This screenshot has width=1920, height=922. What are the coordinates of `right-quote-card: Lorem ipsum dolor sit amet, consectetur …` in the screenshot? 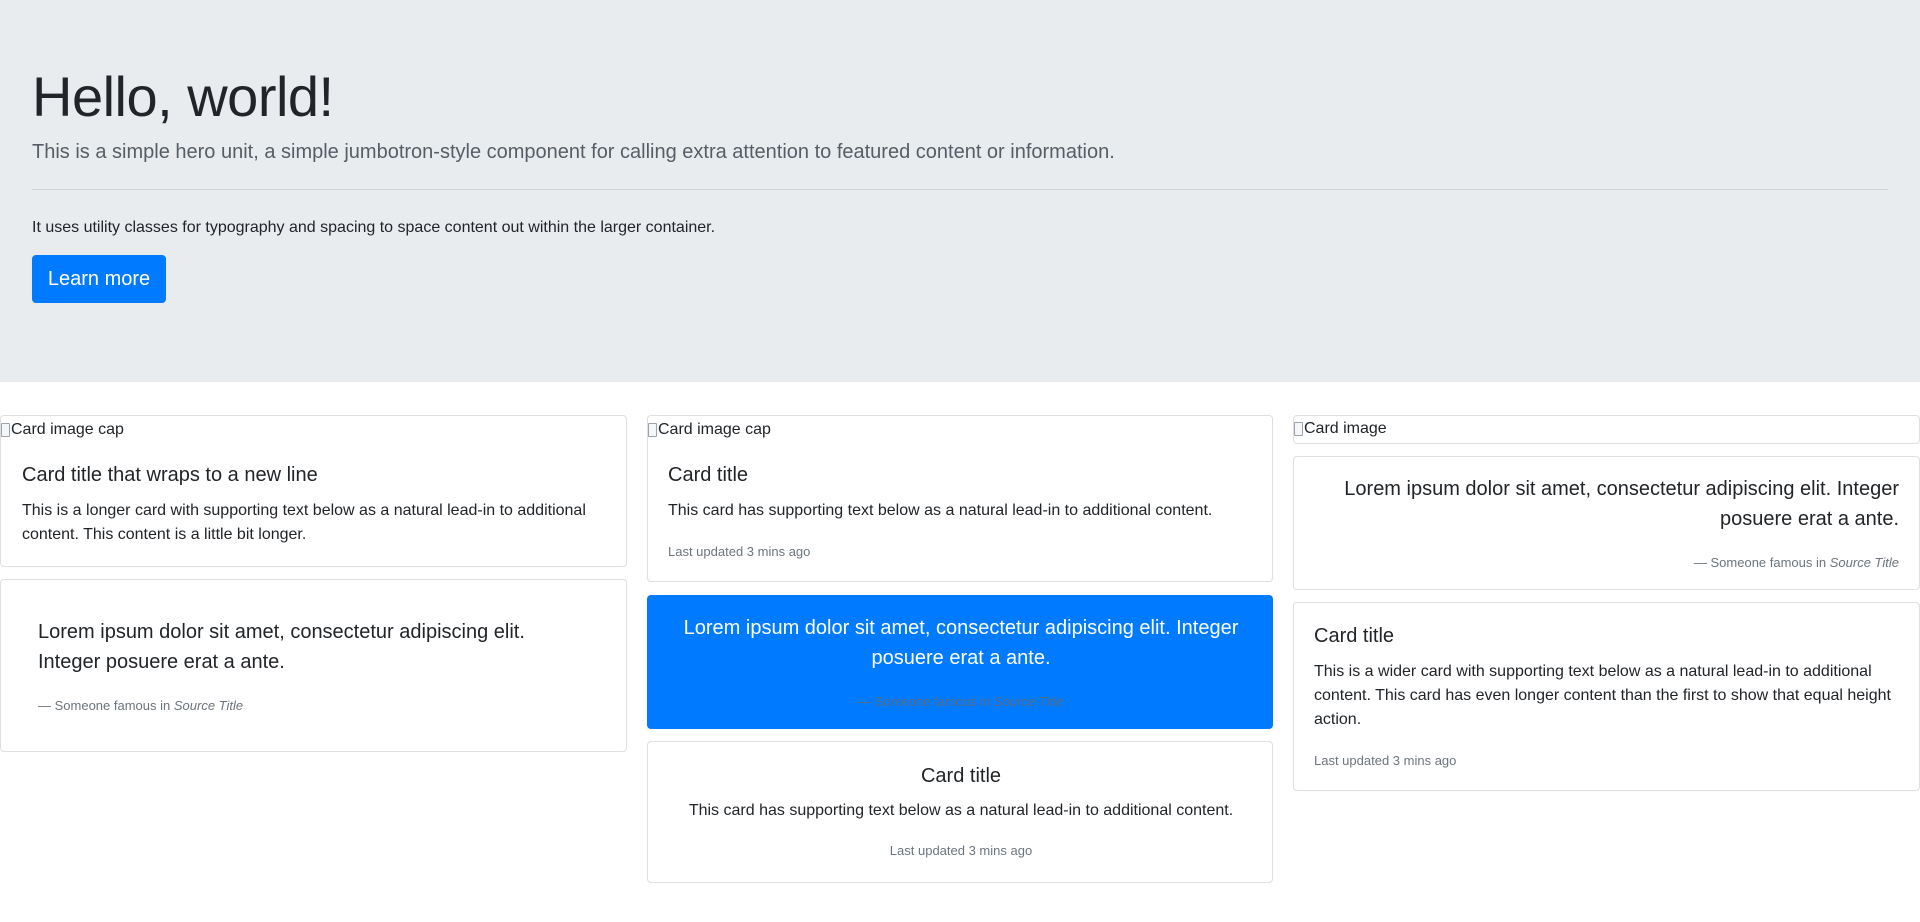 It's located at (1606, 523).